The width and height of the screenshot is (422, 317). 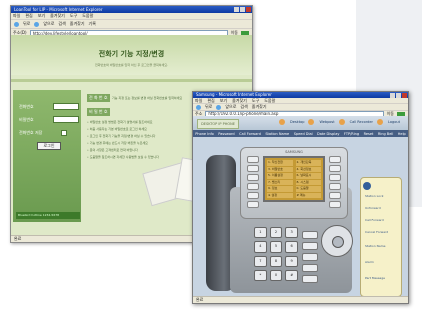 What do you see at coordinates (280, 182) in the screenshot?
I see `lcd-item: 7. 벨소리` at bounding box center [280, 182].